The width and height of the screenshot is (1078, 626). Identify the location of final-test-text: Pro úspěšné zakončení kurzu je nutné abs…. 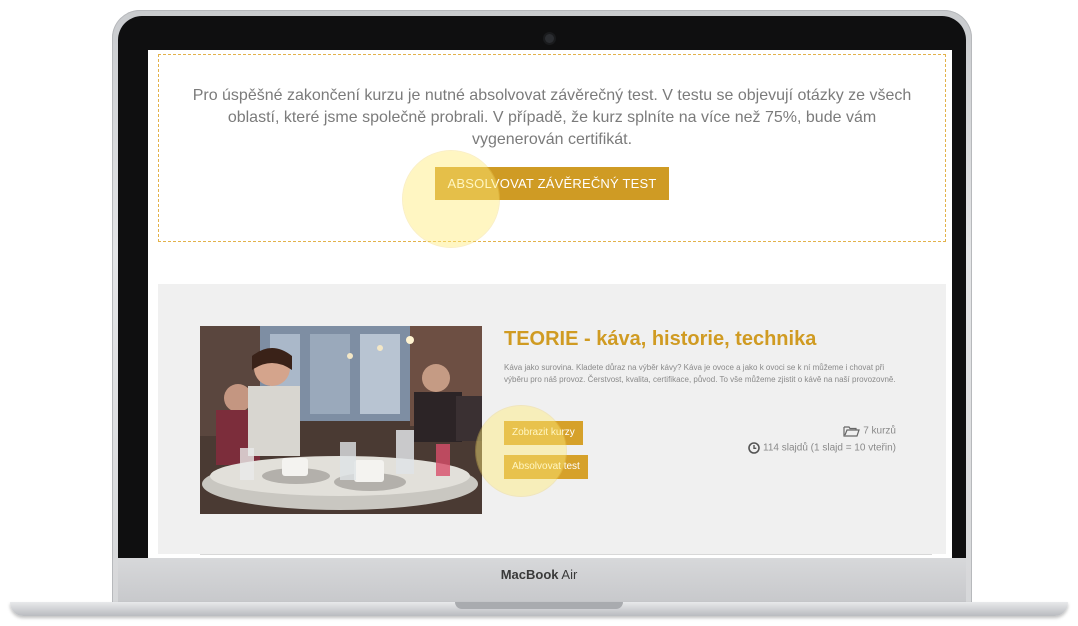
(552, 117).